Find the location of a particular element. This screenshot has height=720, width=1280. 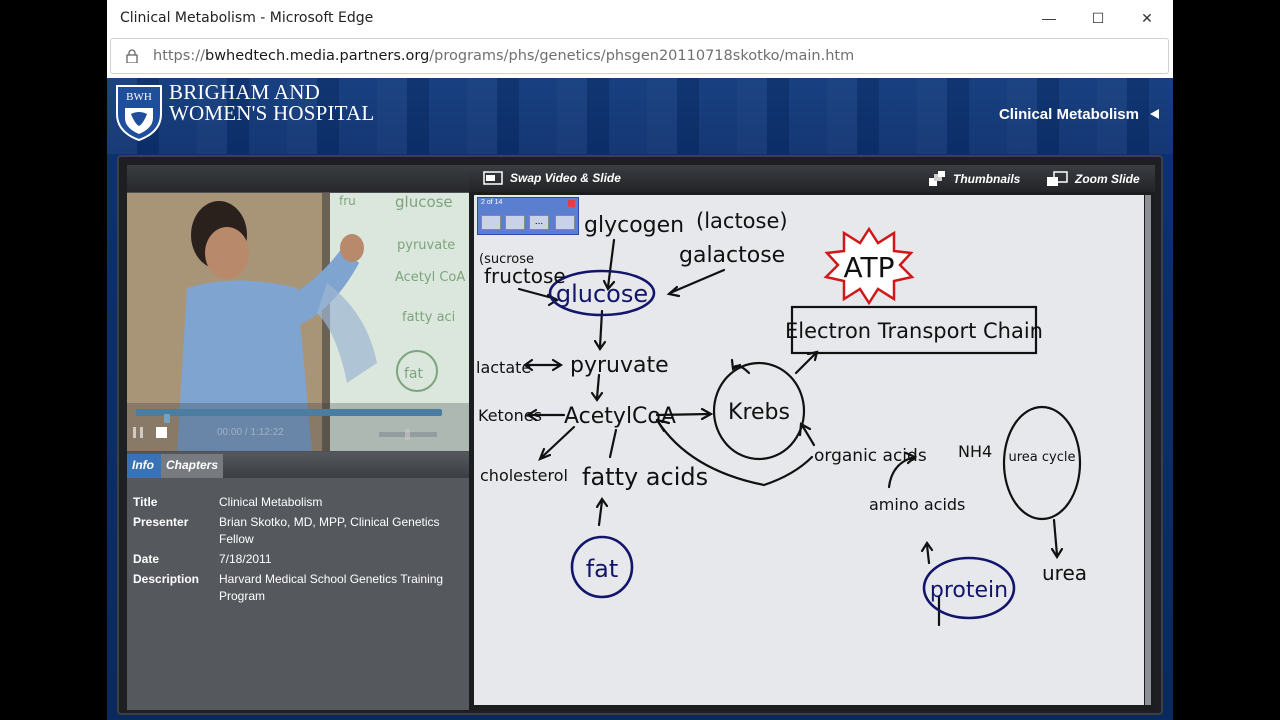

lactate-label: lactate is located at coordinates (503, 367).